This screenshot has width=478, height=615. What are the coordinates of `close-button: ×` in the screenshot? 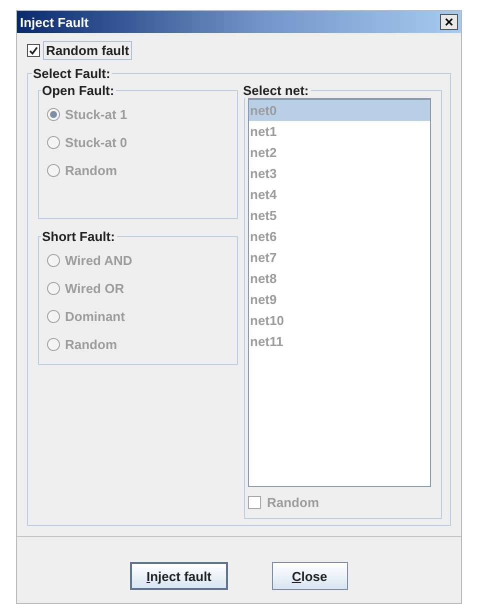 It's located at (449, 22).